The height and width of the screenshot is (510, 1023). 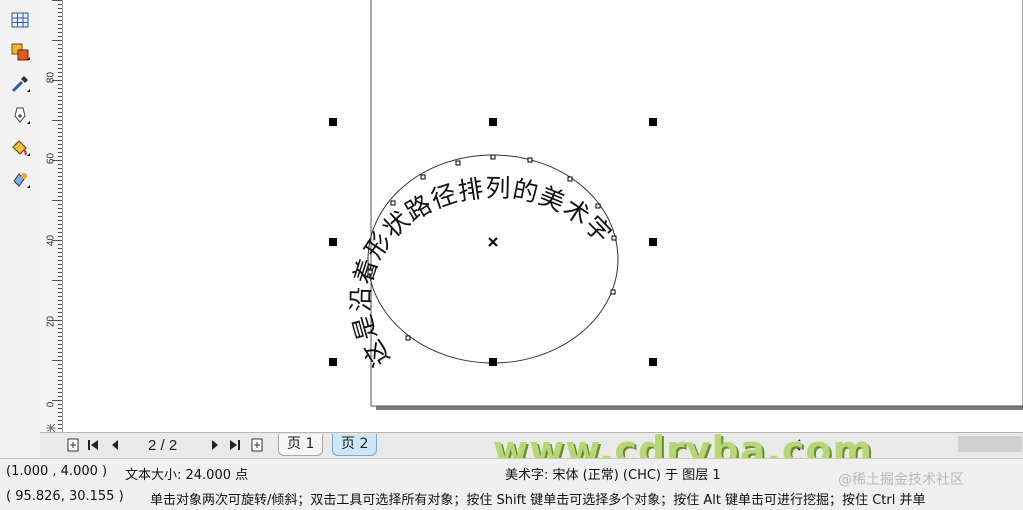 I want to click on horizontal-scrollbar-thumb, so click(x=990, y=444).